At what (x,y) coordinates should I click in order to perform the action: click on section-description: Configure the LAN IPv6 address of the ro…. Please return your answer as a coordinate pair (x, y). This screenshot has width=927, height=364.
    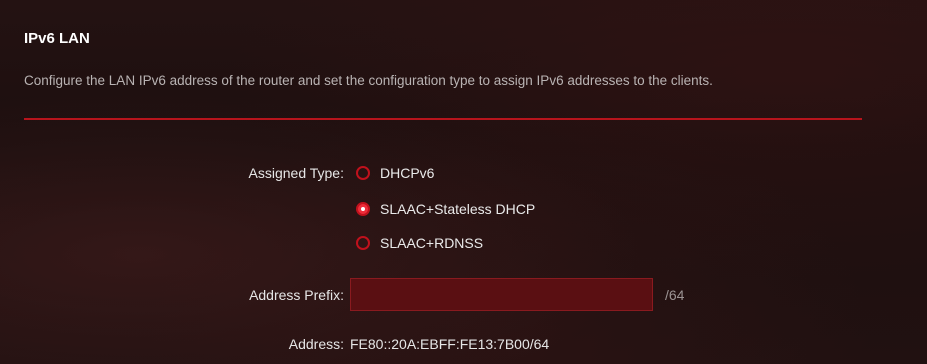
    Looking at the image, I should click on (368, 80).